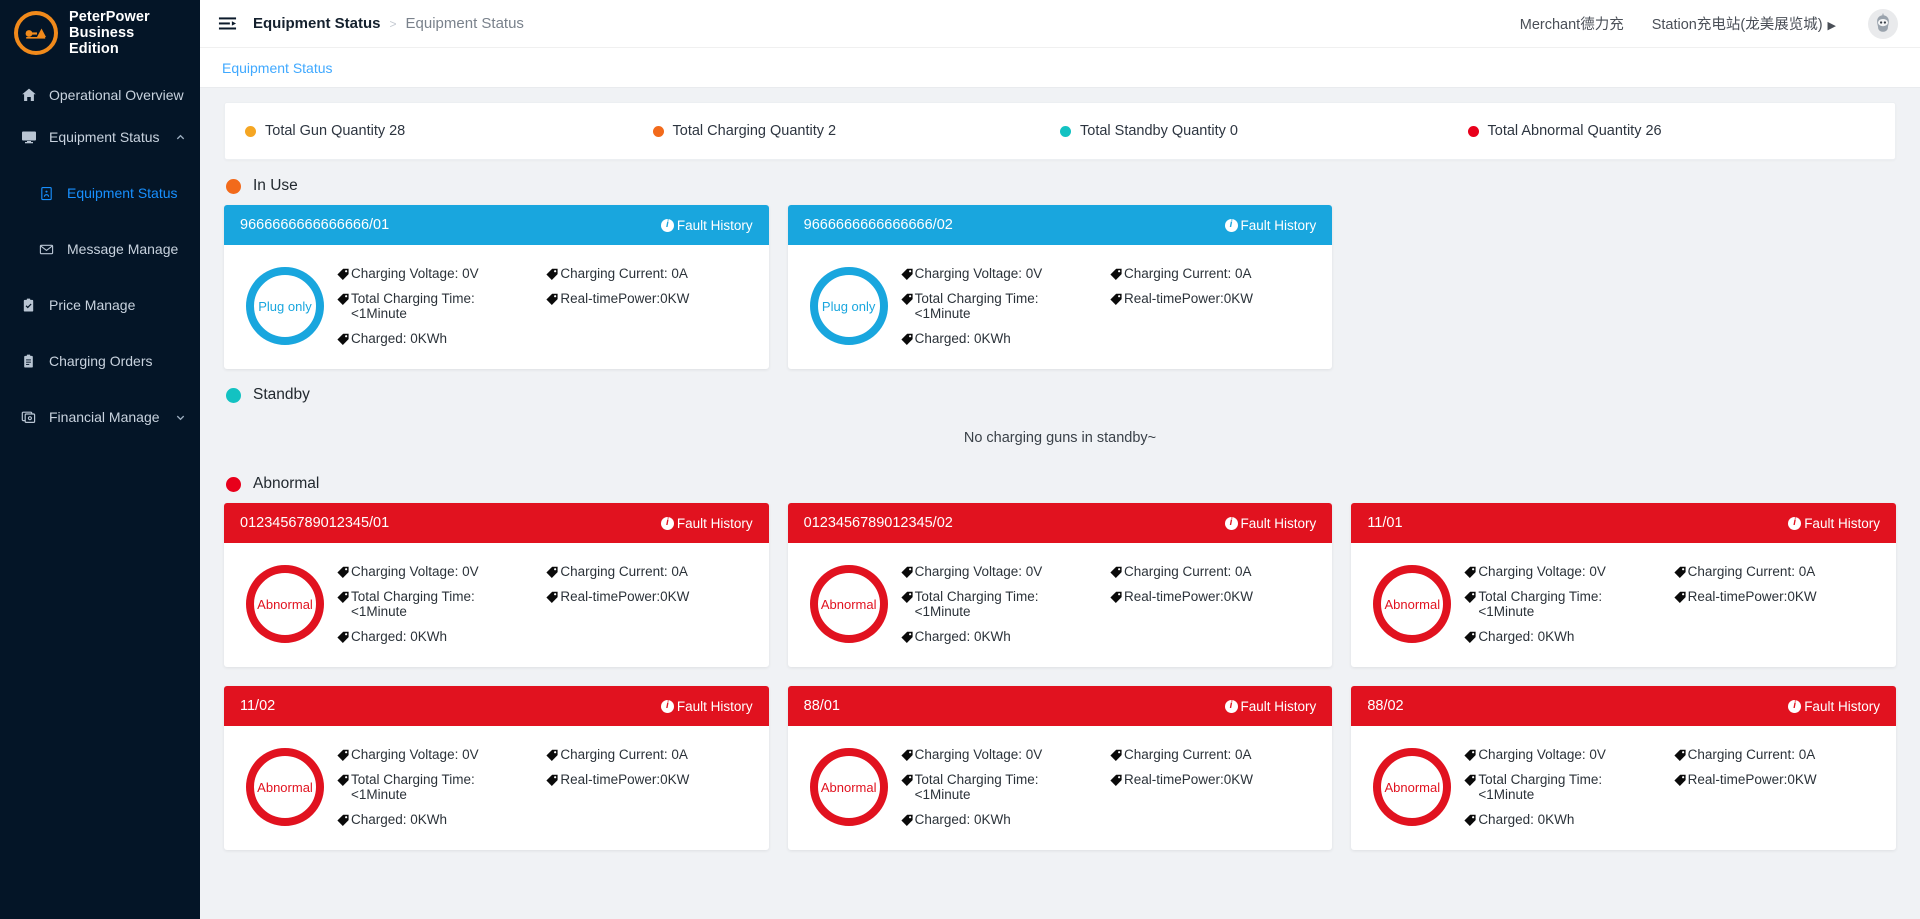  What do you see at coordinates (100, 417) in the screenshot?
I see `sidebar-item-financial-manage: Financial Manage` at bounding box center [100, 417].